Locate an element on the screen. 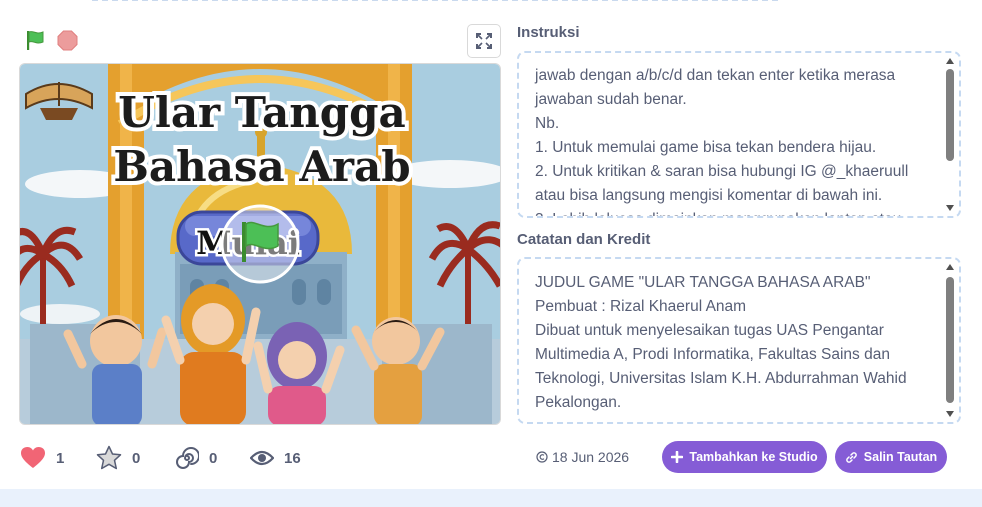  love-stat: 1 is located at coordinates (42, 458).